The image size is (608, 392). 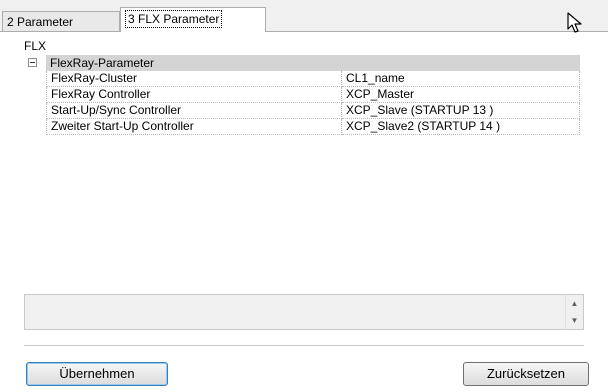 I want to click on apply-button: Übernehmen, so click(x=97, y=374).